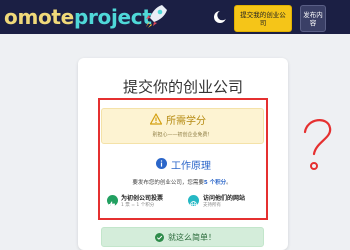 This screenshot has width=350, height=250. Describe the element at coordinates (313, 18) in the screenshot. I see `post-content-button: 发布内容` at that location.